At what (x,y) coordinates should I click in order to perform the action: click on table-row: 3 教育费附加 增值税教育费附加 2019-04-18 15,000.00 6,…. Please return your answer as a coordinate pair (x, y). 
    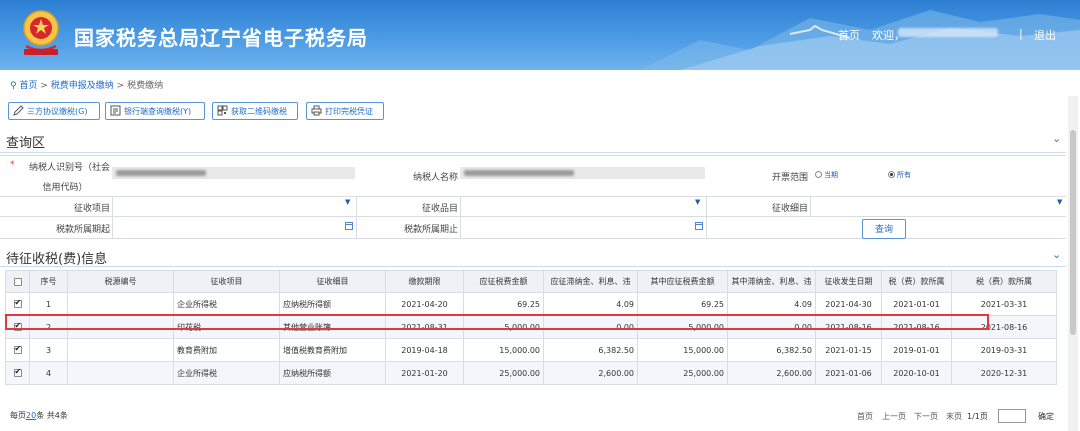
    Looking at the image, I should click on (531, 350).